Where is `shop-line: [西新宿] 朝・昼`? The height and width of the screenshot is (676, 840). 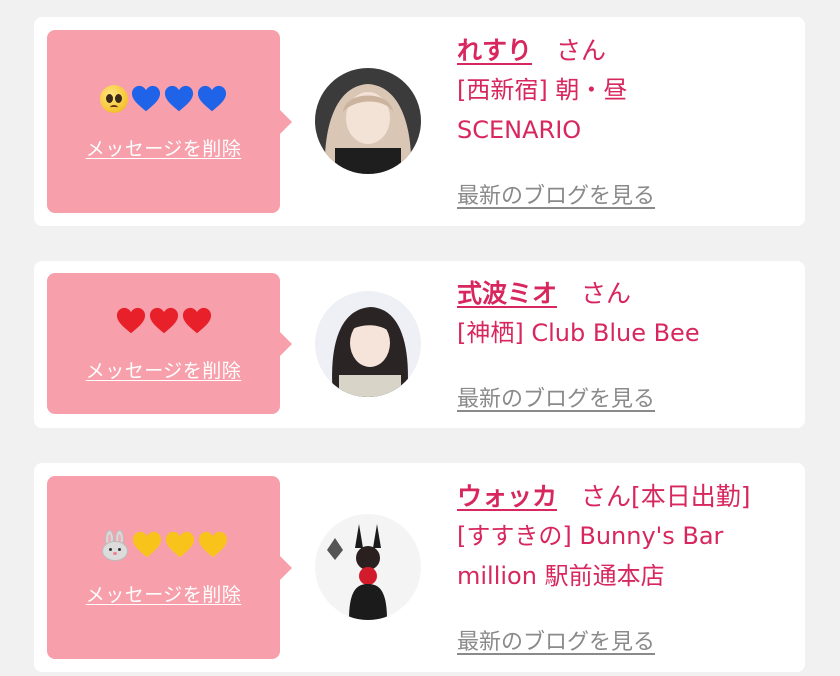 shop-line: [西新宿] 朝・昼 is located at coordinates (542, 90).